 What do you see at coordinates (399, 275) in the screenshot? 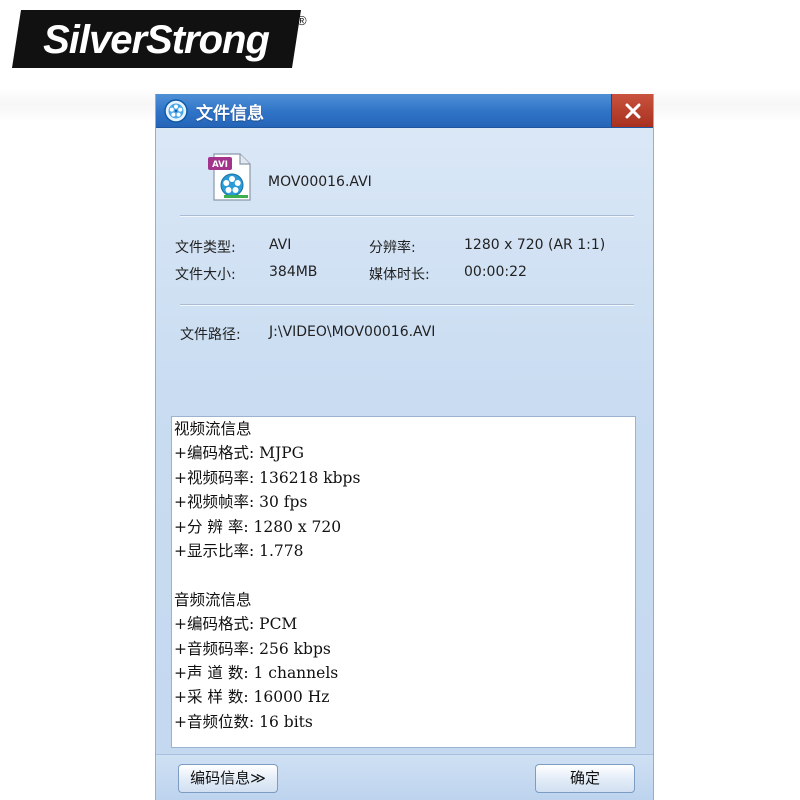
I see `duration-label: 媒体时长:` at bounding box center [399, 275].